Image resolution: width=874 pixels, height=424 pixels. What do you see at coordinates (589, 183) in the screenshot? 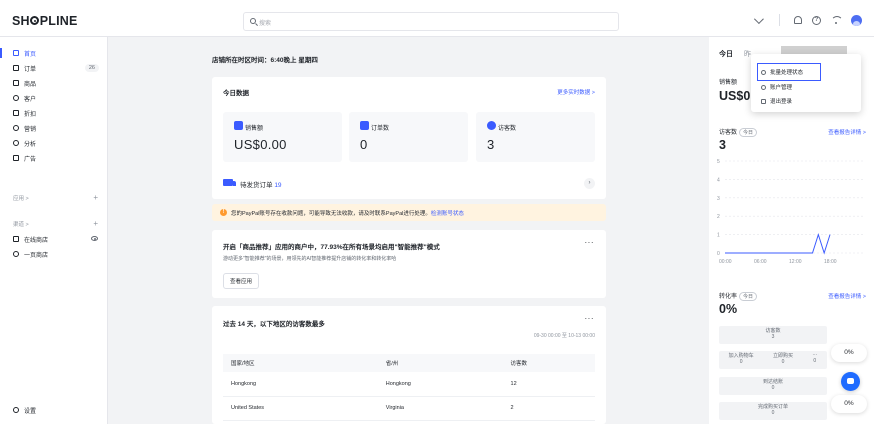
I see `chevron-right-icon: ›` at bounding box center [589, 183].